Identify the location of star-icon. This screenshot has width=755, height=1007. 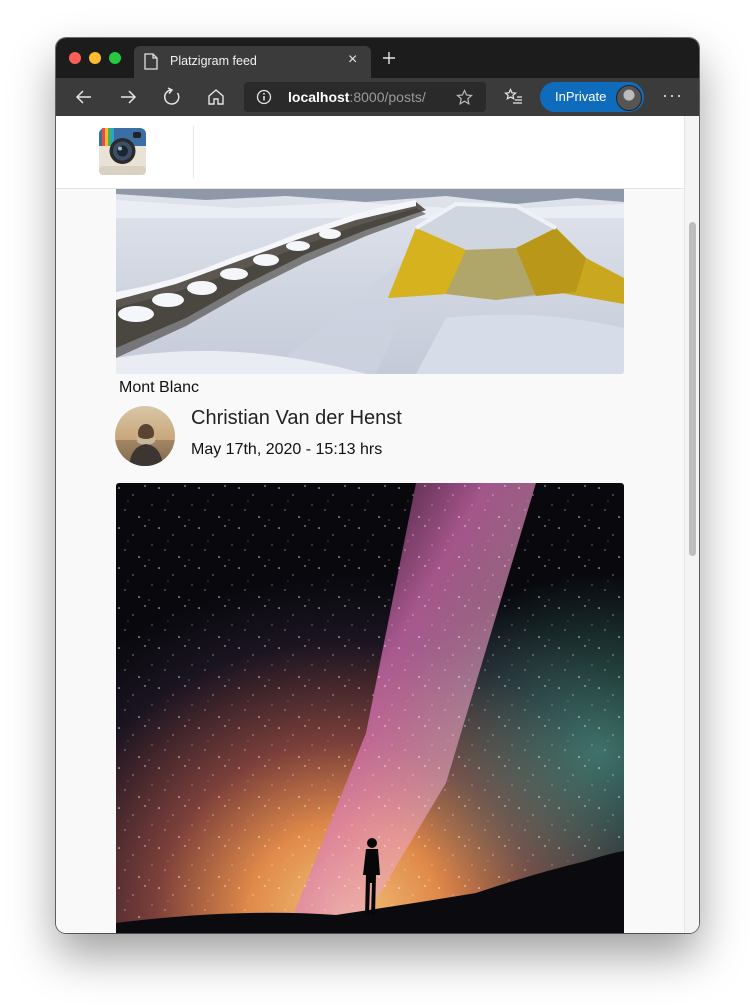
(464, 100).